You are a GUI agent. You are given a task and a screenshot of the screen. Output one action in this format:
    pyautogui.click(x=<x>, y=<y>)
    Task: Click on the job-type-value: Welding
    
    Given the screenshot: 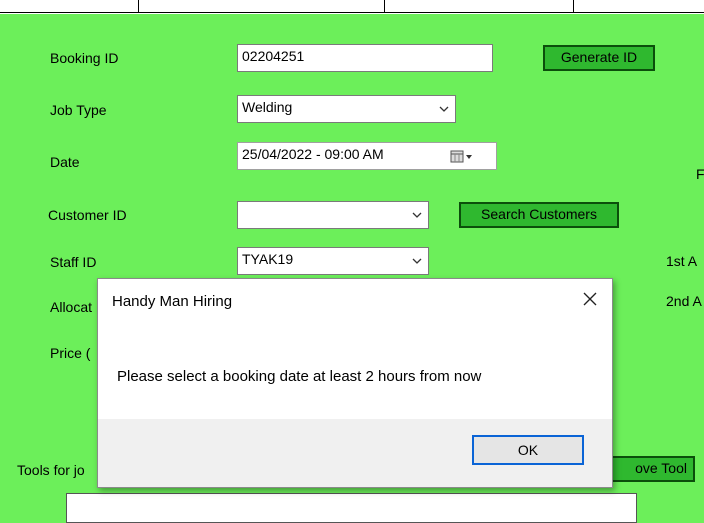 What is the action you would take?
    pyautogui.click(x=267, y=107)
    